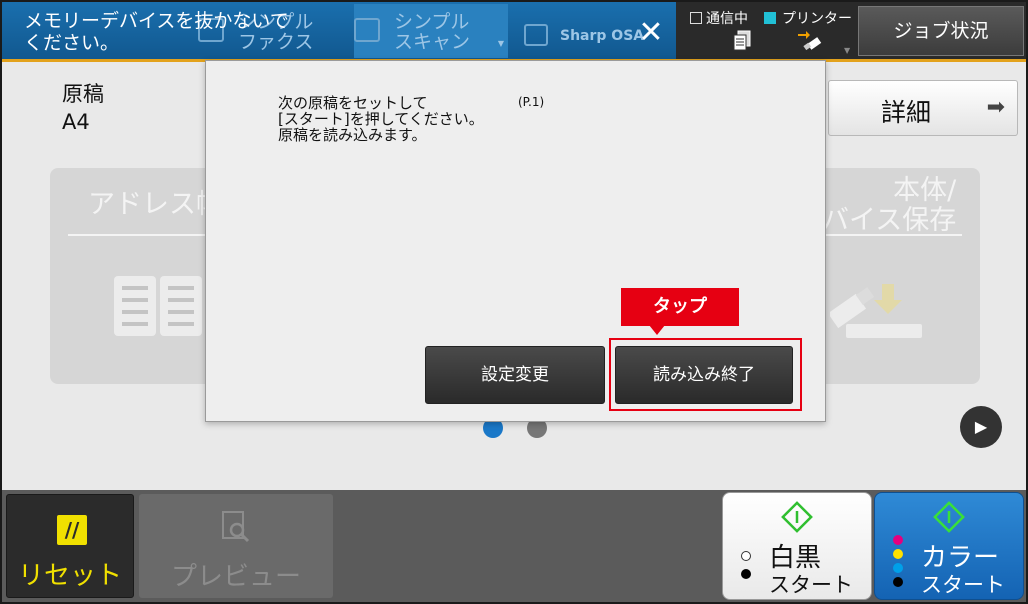 This screenshot has height=604, width=1028. Describe the element at coordinates (811, 585) in the screenshot. I see `bw-start-label-sub: スタート` at that location.